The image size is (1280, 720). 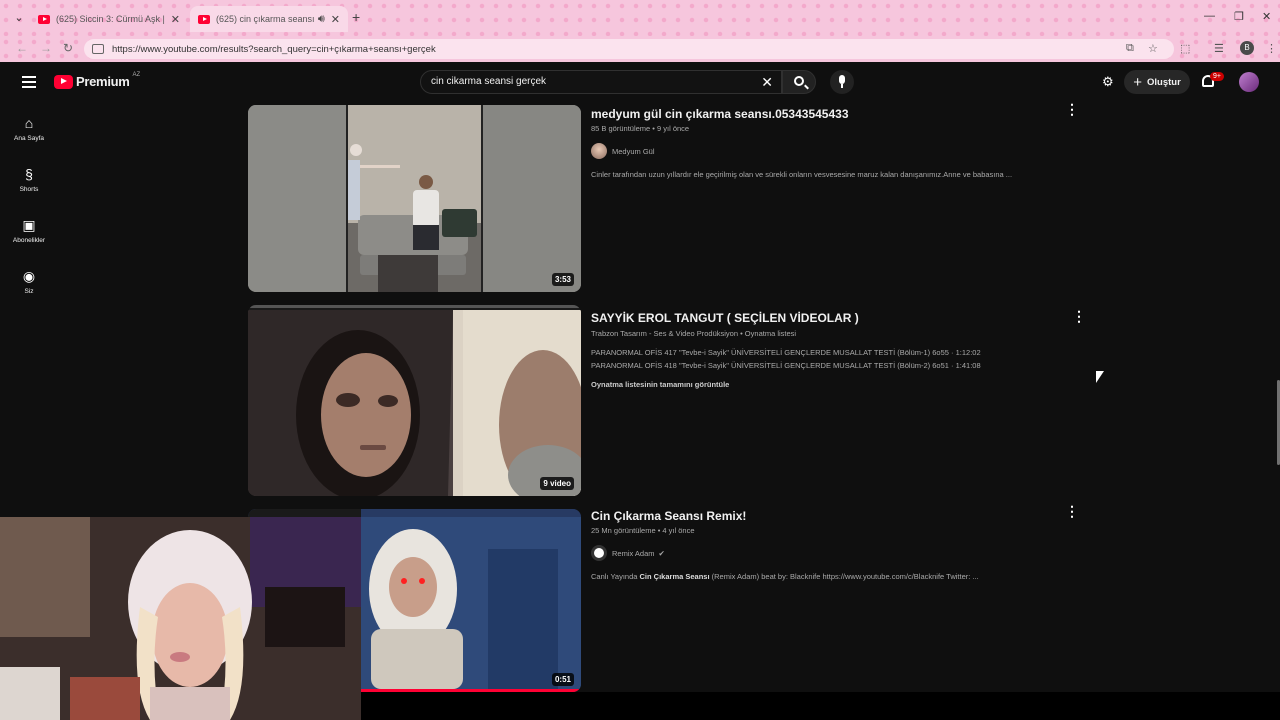 What do you see at coordinates (489, 81) in the screenshot?
I see `search-query: cin cikarma seansi gerçek` at bounding box center [489, 81].